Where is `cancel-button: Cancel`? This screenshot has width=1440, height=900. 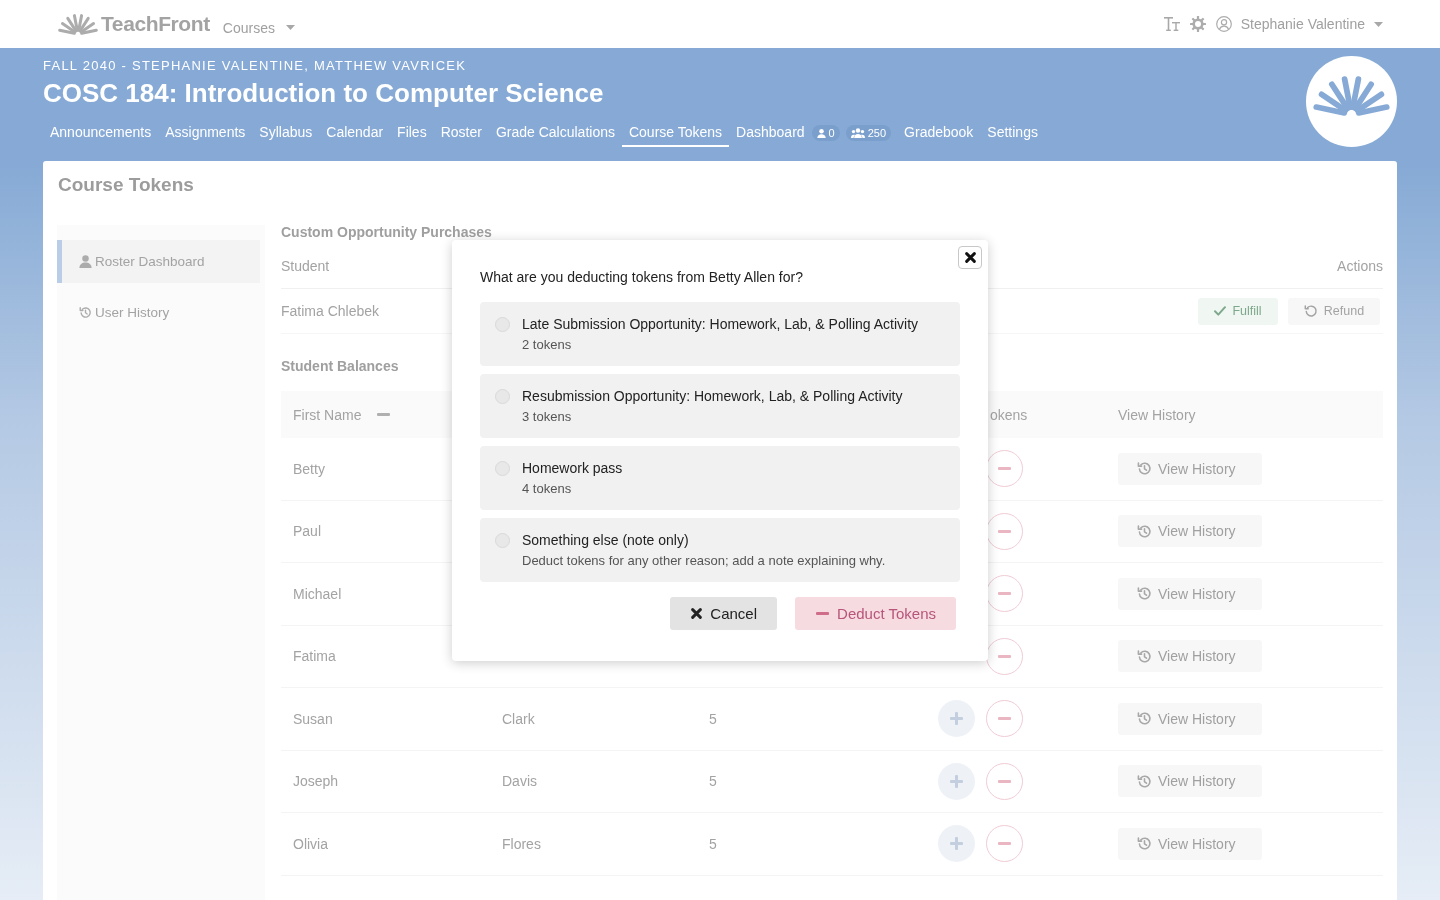
cancel-button: Cancel is located at coordinates (724, 613).